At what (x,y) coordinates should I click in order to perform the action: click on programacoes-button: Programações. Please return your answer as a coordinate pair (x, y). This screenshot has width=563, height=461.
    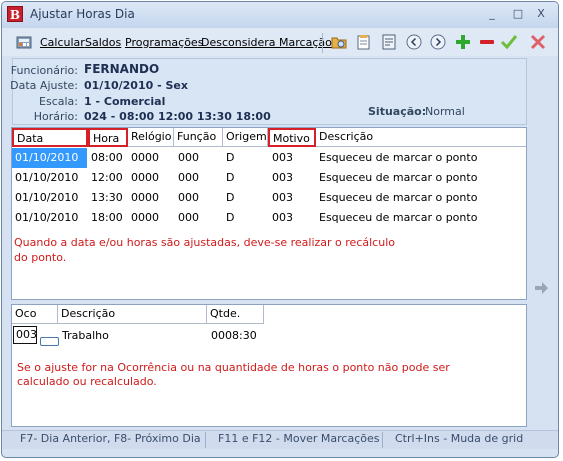
    Looking at the image, I should click on (164, 42).